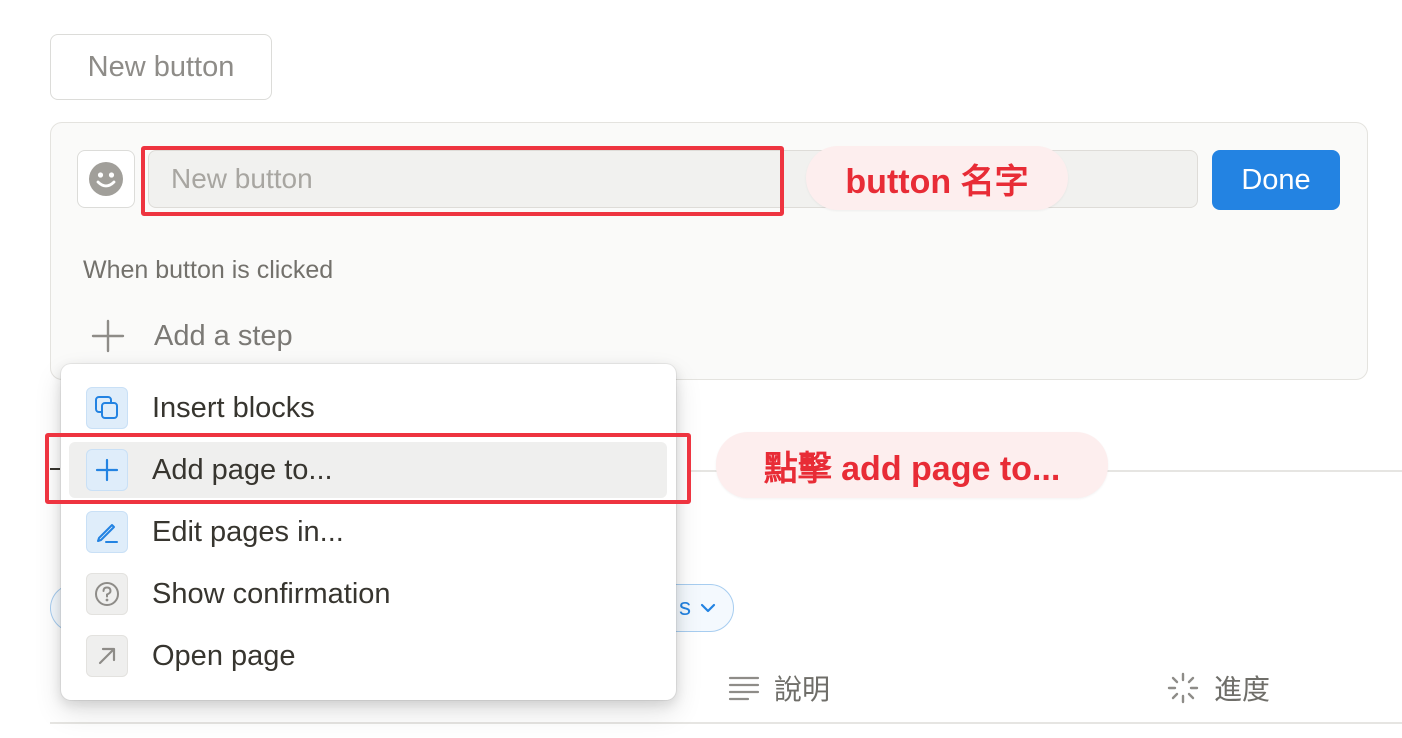 The height and width of the screenshot is (738, 1402). Describe the element at coordinates (233, 407) in the screenshot. I see `menu-item-label: Insert blocks` at that location.